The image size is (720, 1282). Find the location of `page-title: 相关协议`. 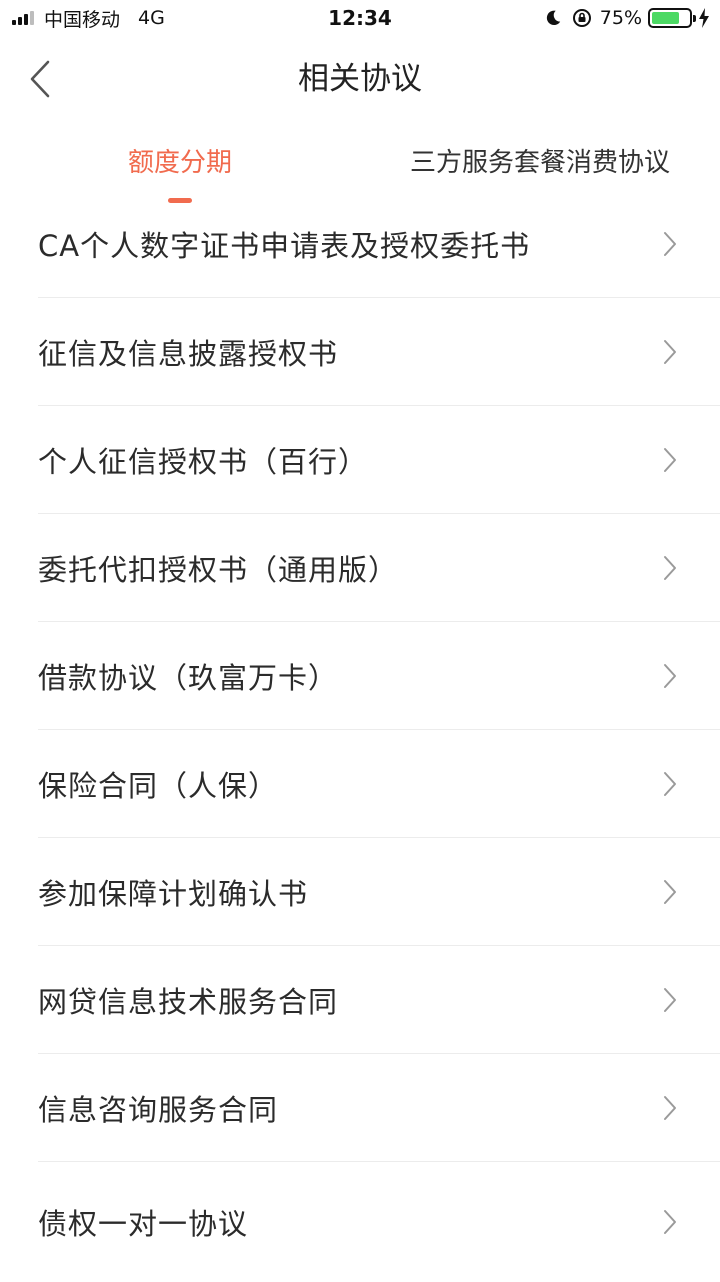

page-title: 相关协议 is located at coordinates (360, 79).